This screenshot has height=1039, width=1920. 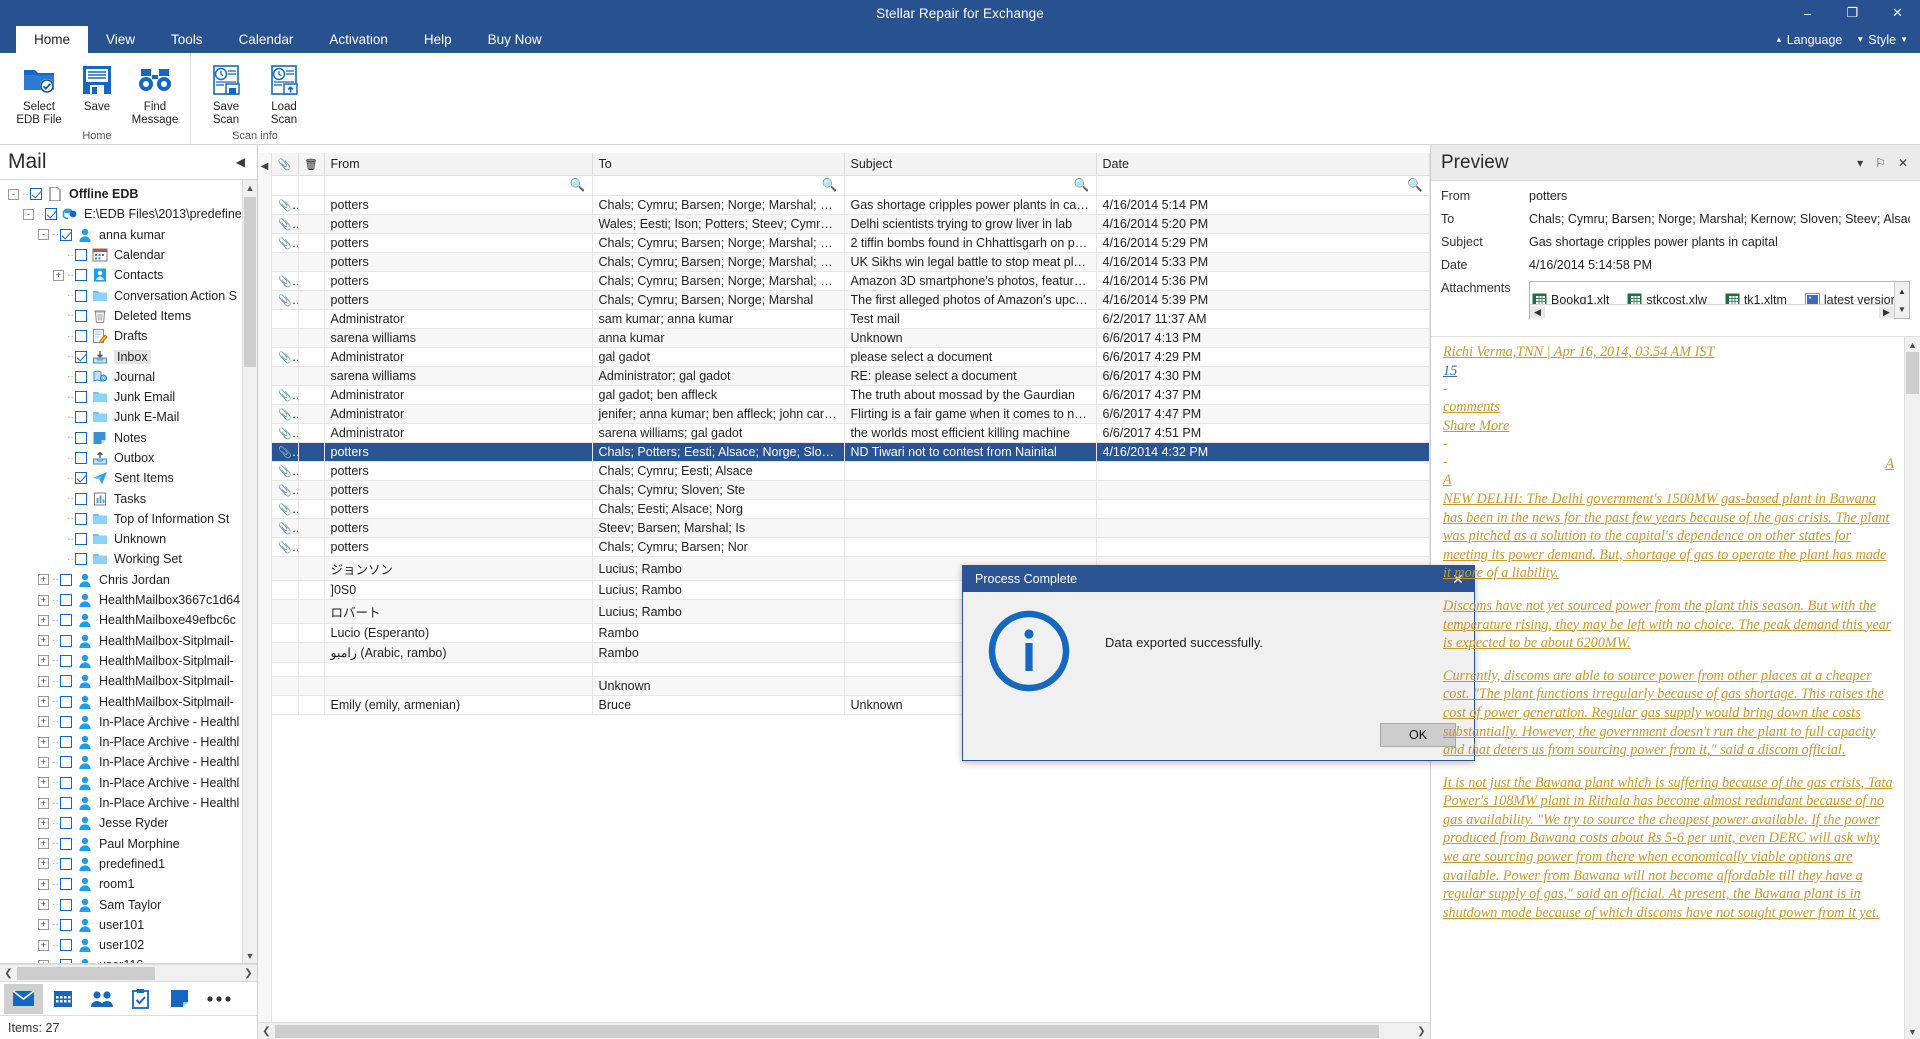 What do you see at coordinates (1886, 312) in the screenshot?
I see `attachments-hscroll-right-icon: ▶` at bounding box center [1886, 312].